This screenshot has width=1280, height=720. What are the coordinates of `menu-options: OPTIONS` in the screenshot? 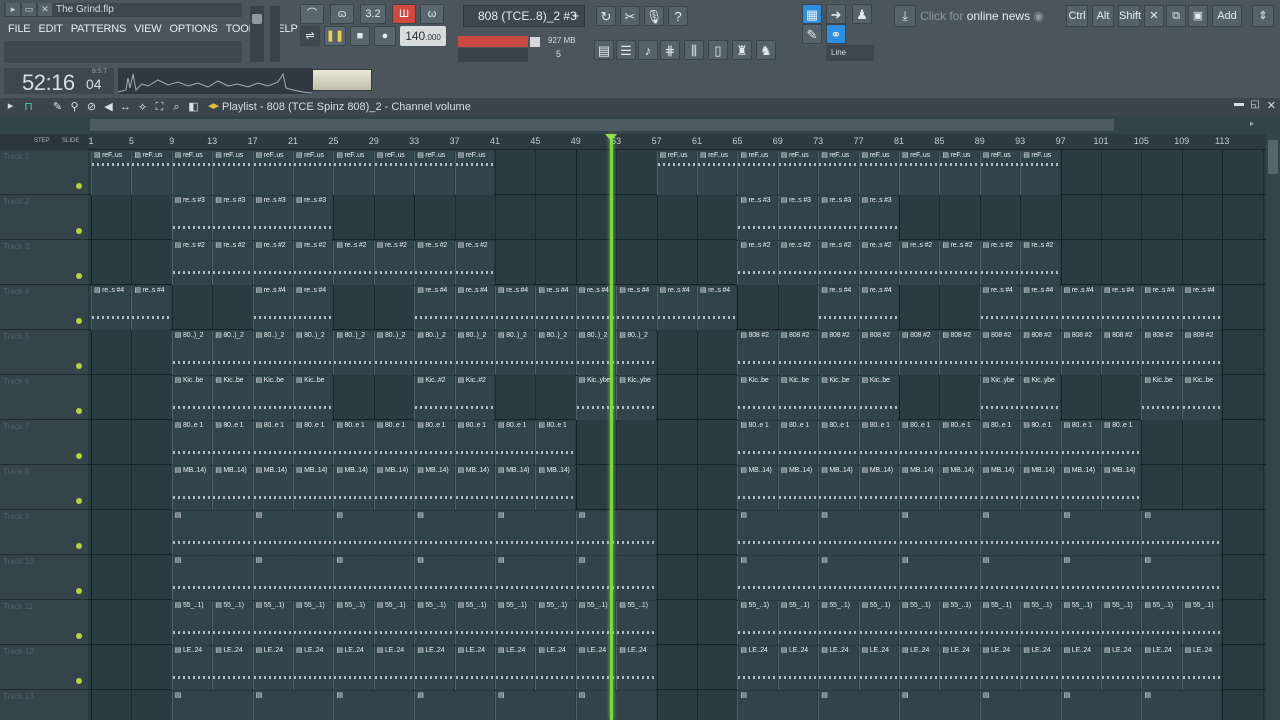 It's located at (193, 29).